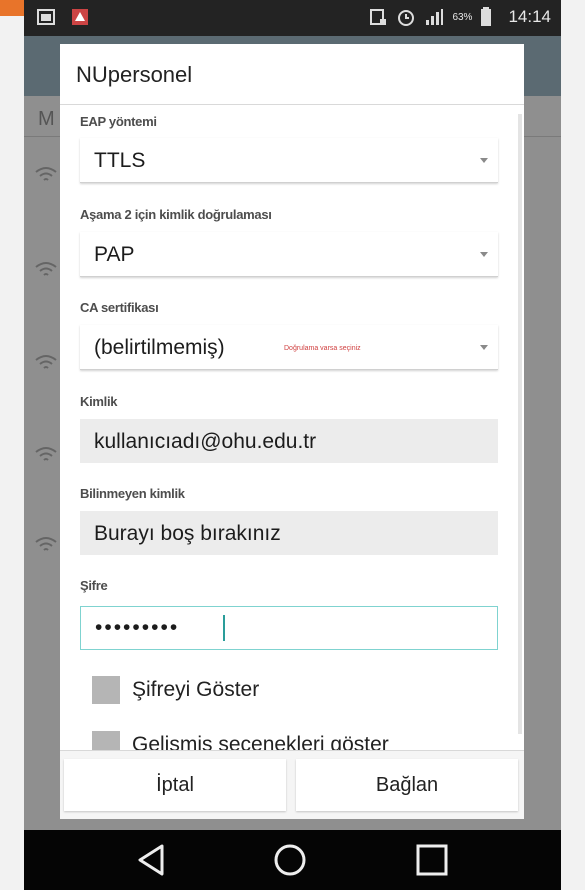 The image size is (585, 890). I want to click on orange-corner-accent, so click(12, 8).